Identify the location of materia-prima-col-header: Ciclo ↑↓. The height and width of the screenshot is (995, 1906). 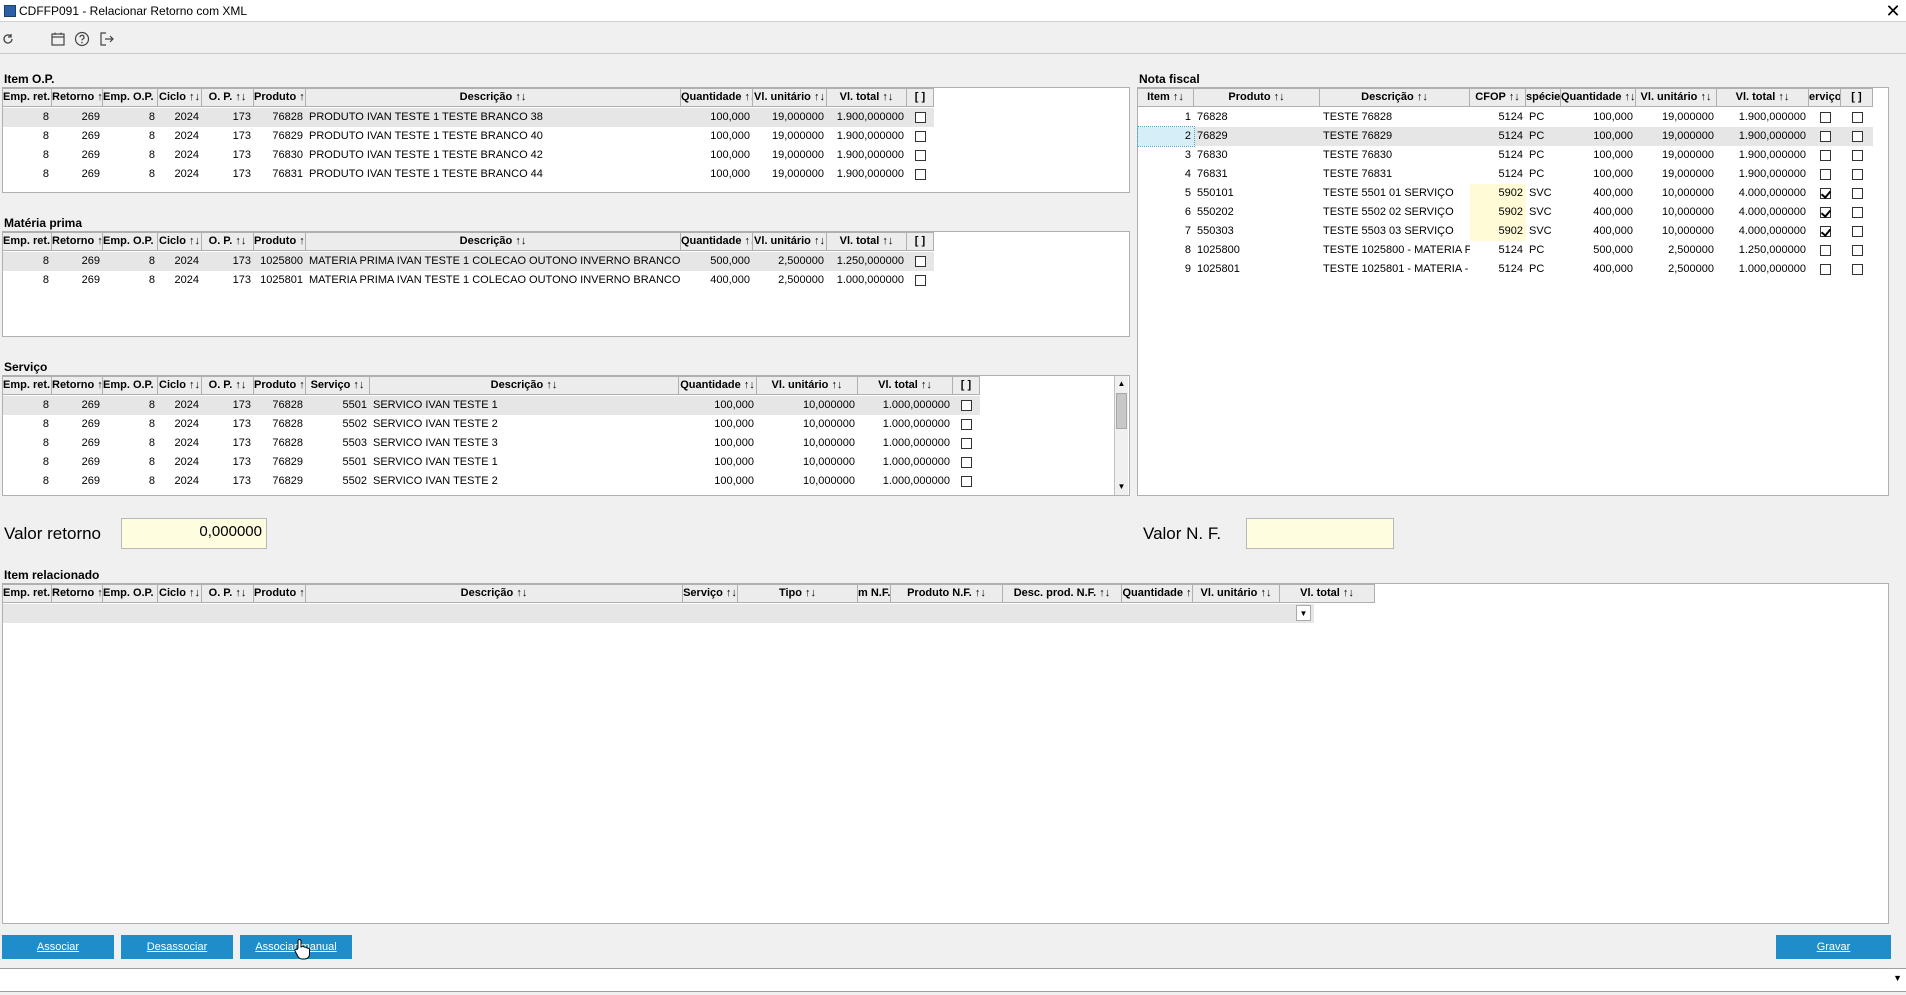
(180, 241).